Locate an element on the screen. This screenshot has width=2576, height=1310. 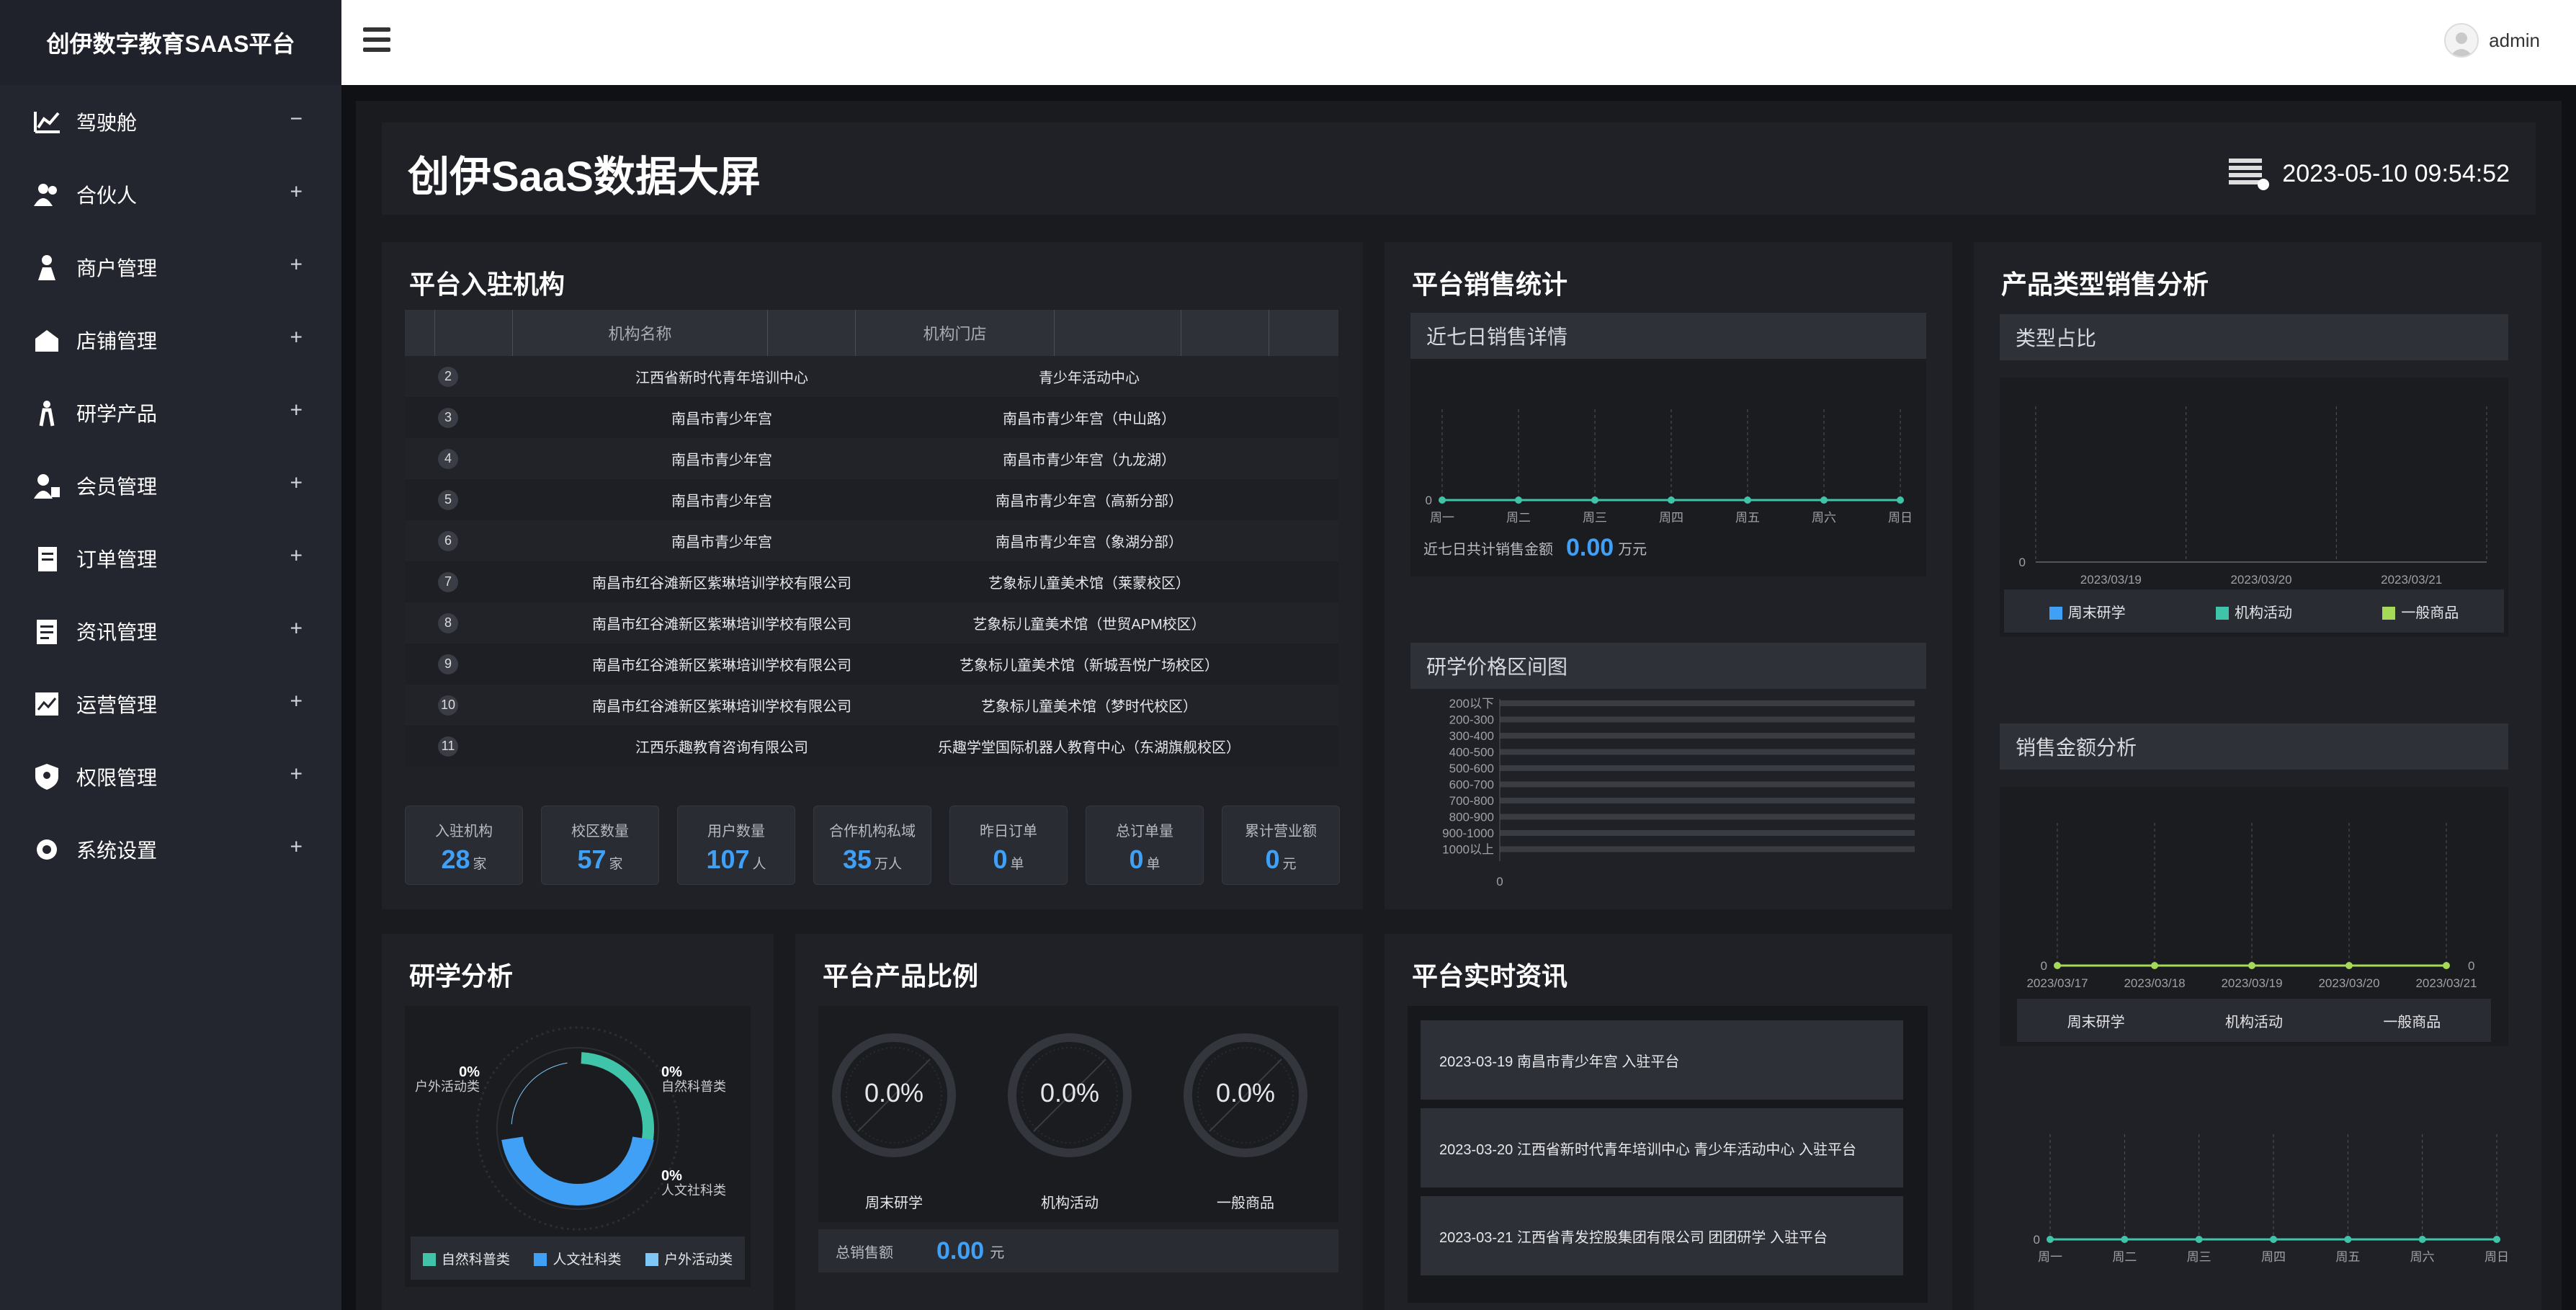
sidebar-item-label: 权限管理 is located at coordinates (117, 777).